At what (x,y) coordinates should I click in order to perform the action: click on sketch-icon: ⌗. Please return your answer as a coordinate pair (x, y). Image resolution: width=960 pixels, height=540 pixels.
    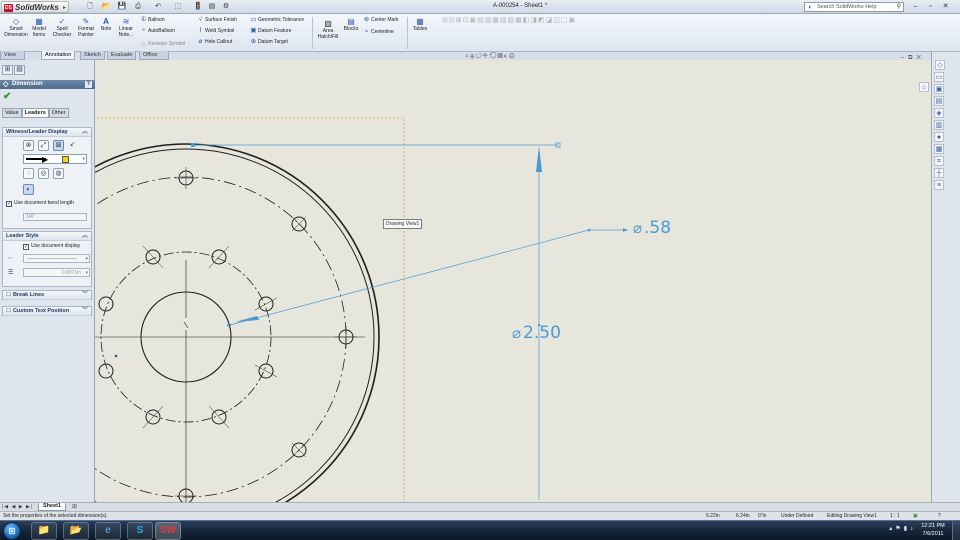
    Looking at the image, I should click on (939, 161).